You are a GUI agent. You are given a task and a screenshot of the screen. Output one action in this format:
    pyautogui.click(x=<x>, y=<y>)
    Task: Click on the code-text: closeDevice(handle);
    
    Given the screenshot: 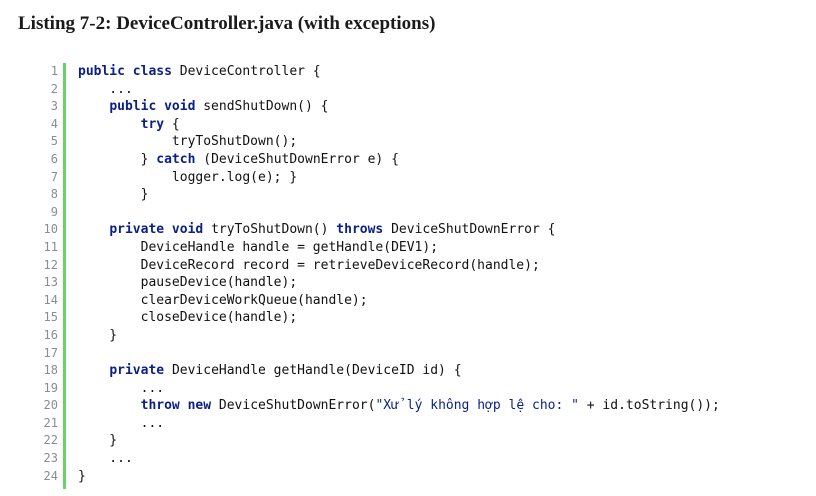 What is the action you would take?
    pyautogui.click(x=188, y=318)
    